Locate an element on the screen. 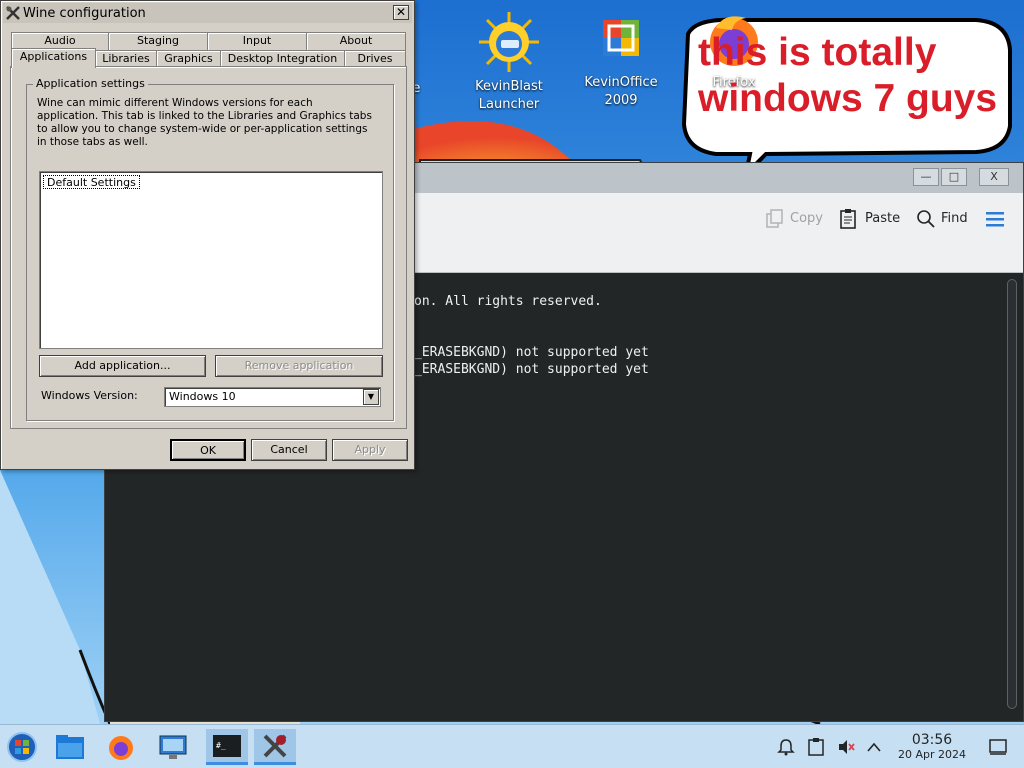 The height and width of the screenshot is (768, 1024). ok-button: OK is located at coordinates (208, 450).